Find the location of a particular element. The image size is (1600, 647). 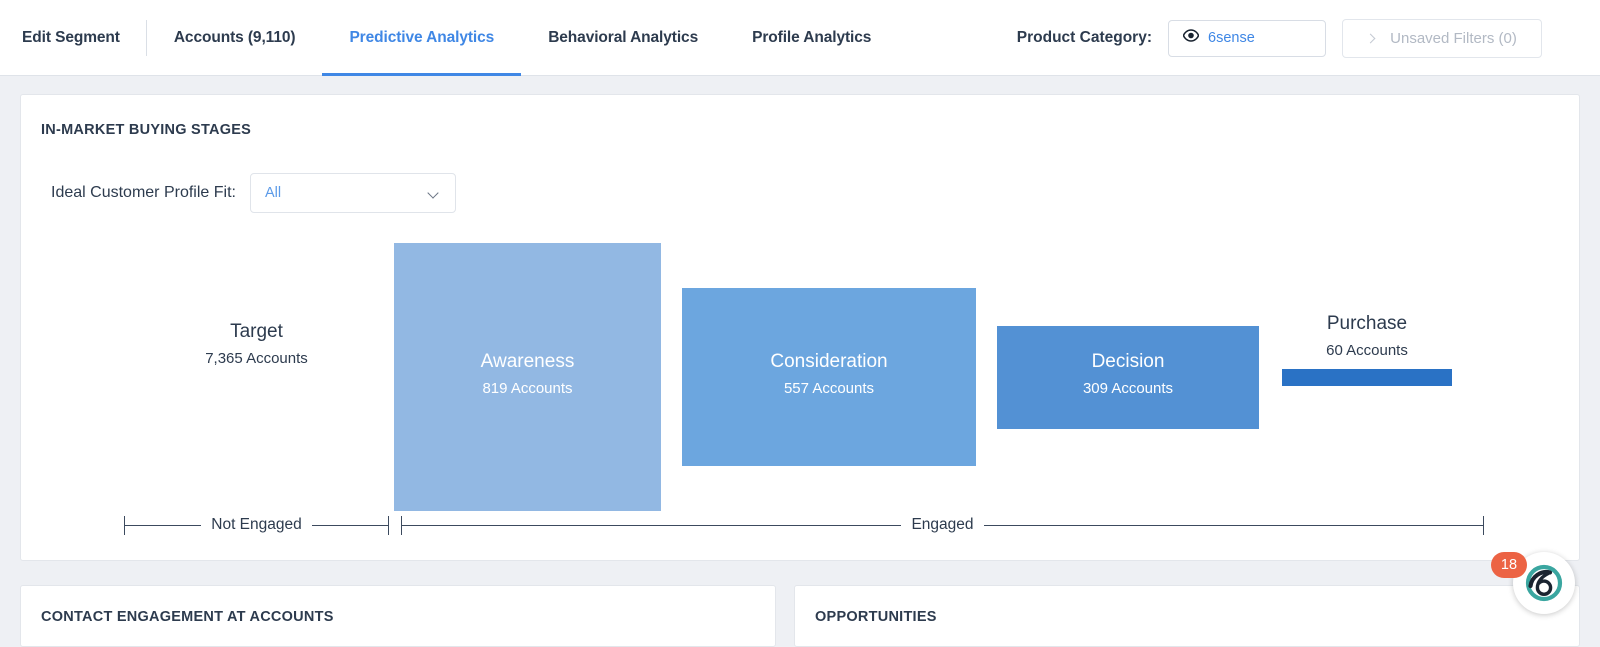

funnel-label-group-awareness: Awareness 819 Accounts is located at coordinates (527, 375).